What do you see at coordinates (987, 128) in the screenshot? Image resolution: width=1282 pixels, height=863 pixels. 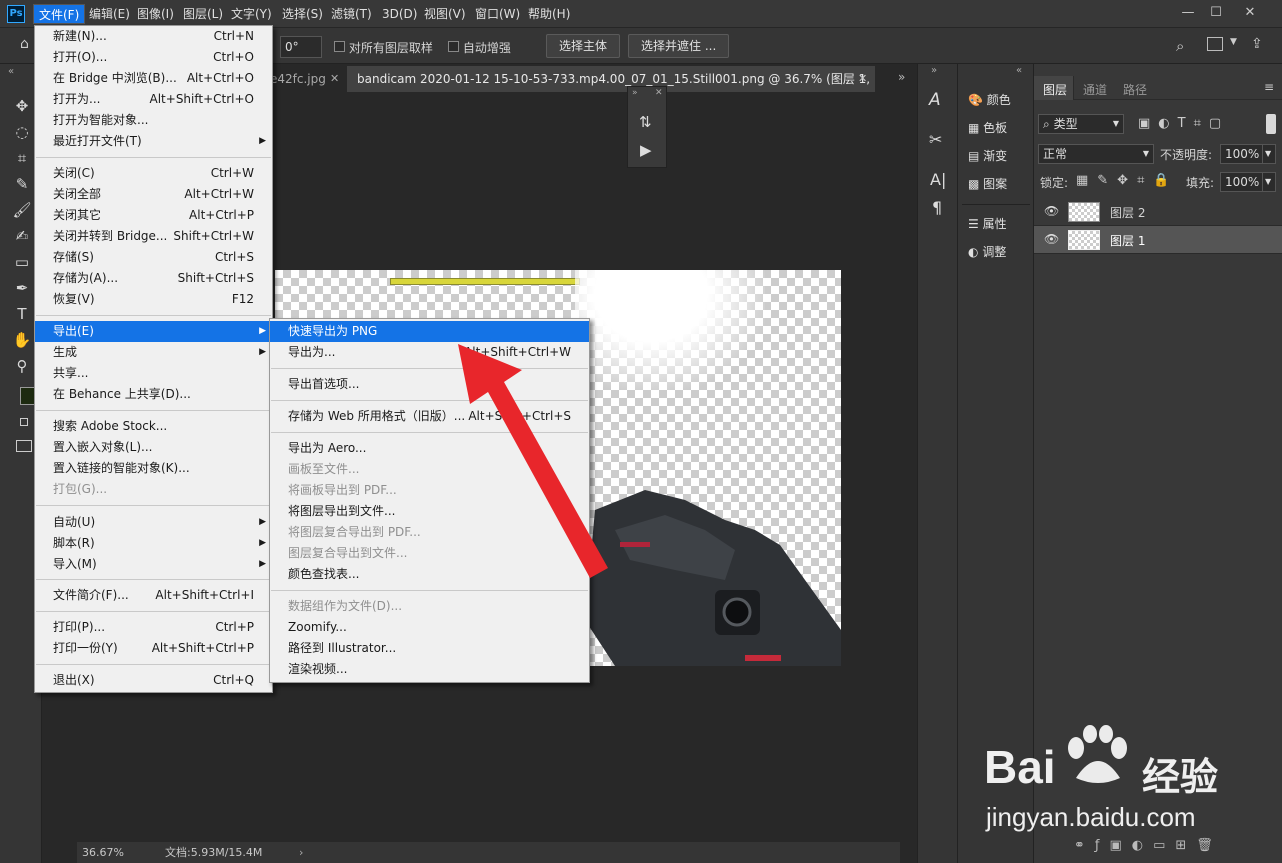 I see `dock-swatches: ▦ 色板` at bounding box center [987, 128].